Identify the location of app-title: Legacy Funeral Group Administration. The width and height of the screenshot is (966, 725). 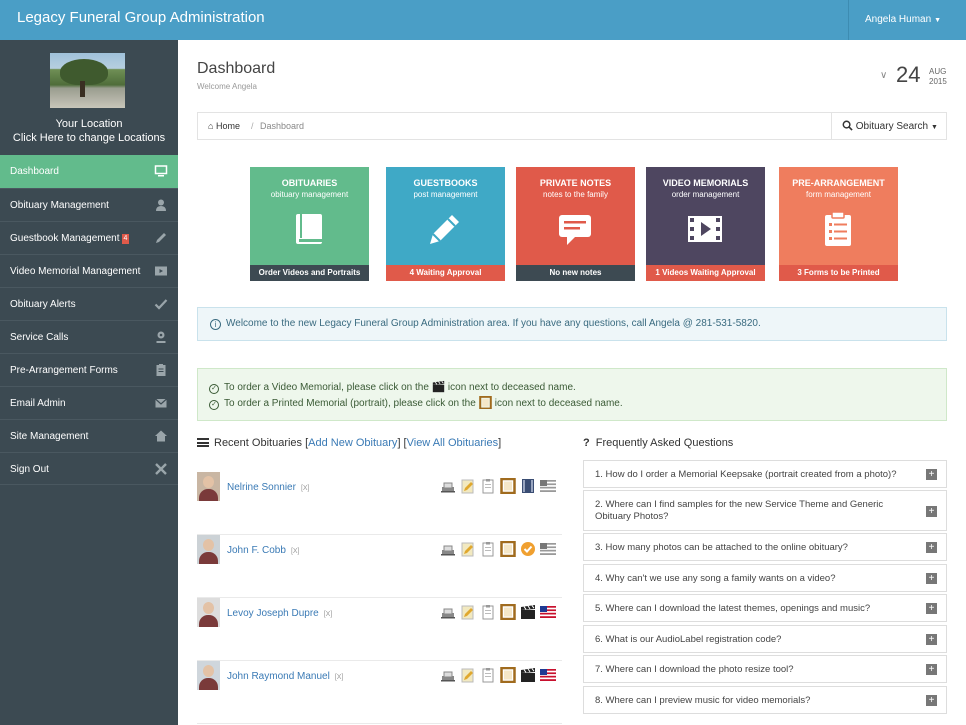
(141, 18).